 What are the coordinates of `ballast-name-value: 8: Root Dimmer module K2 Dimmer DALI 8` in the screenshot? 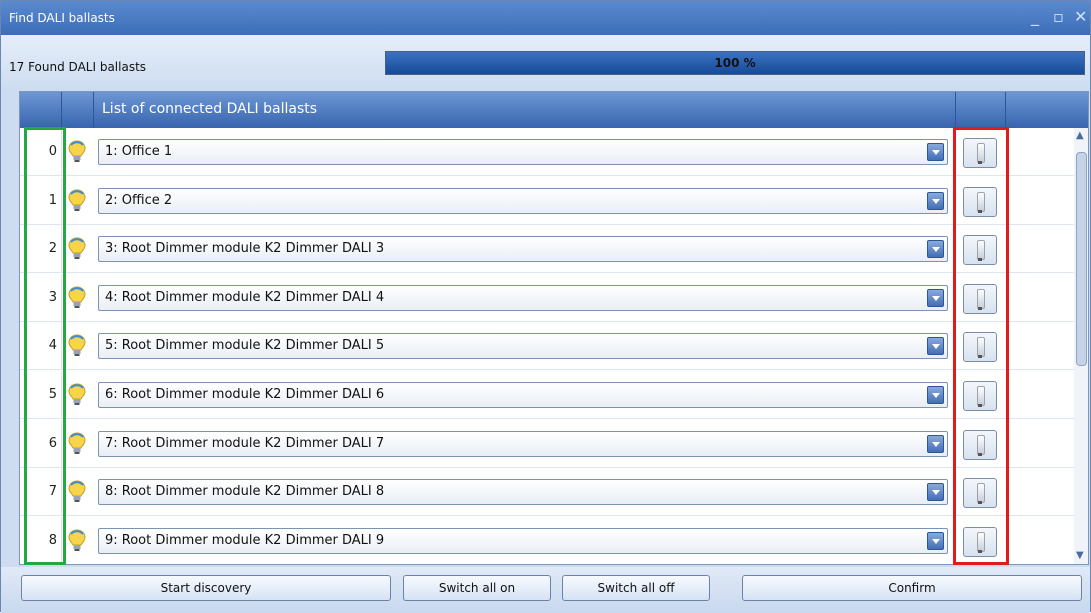 It's located at (245, 492).